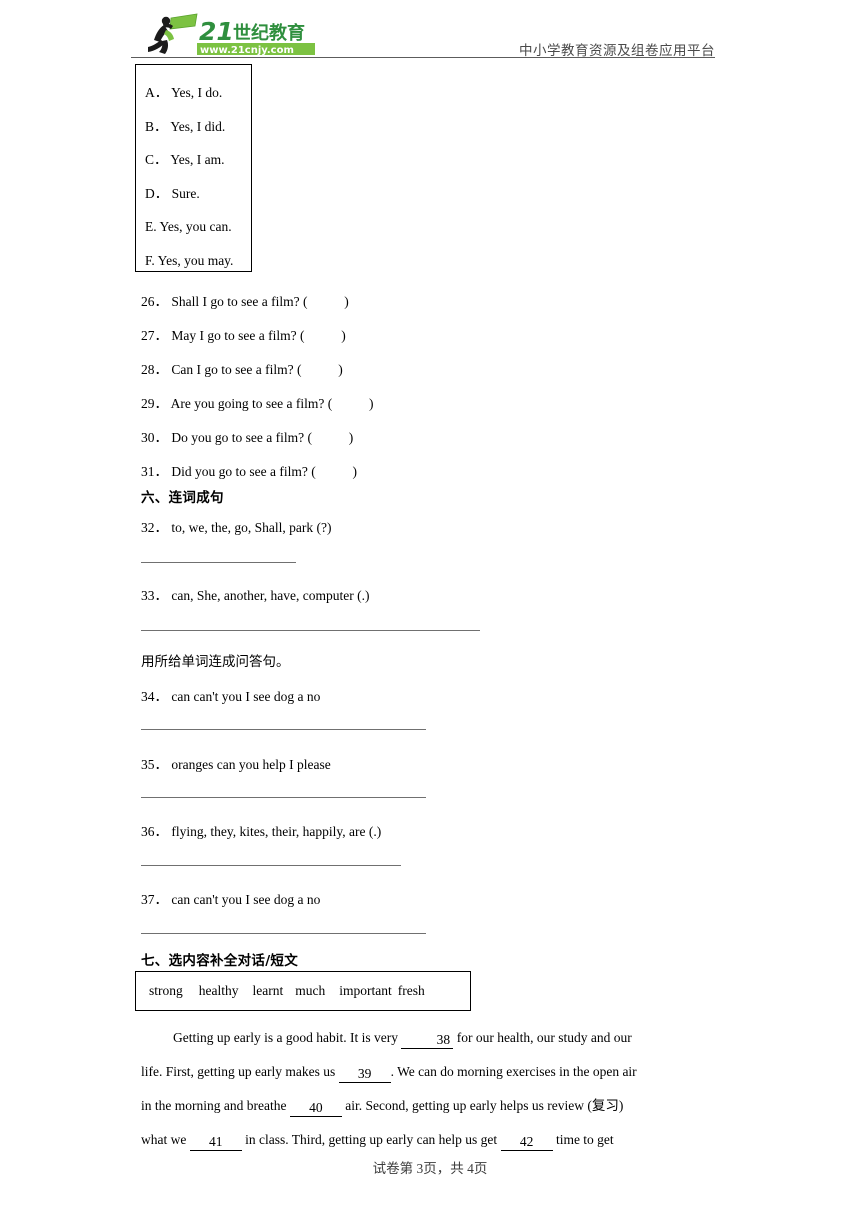 This screenshot has height=1216, width=860. I want to click on section-heading-six: 六、连词成句, so click(182, 498).